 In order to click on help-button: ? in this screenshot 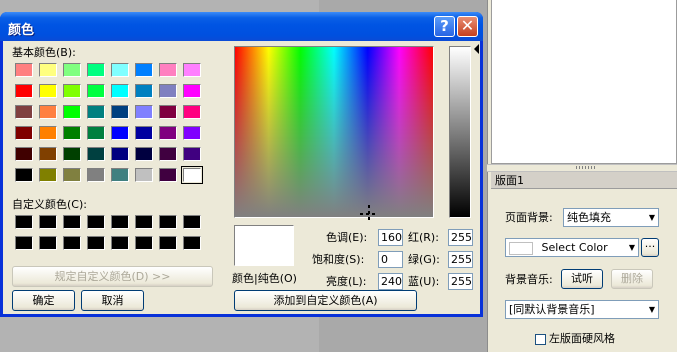, I will do `click(444, 26)`.